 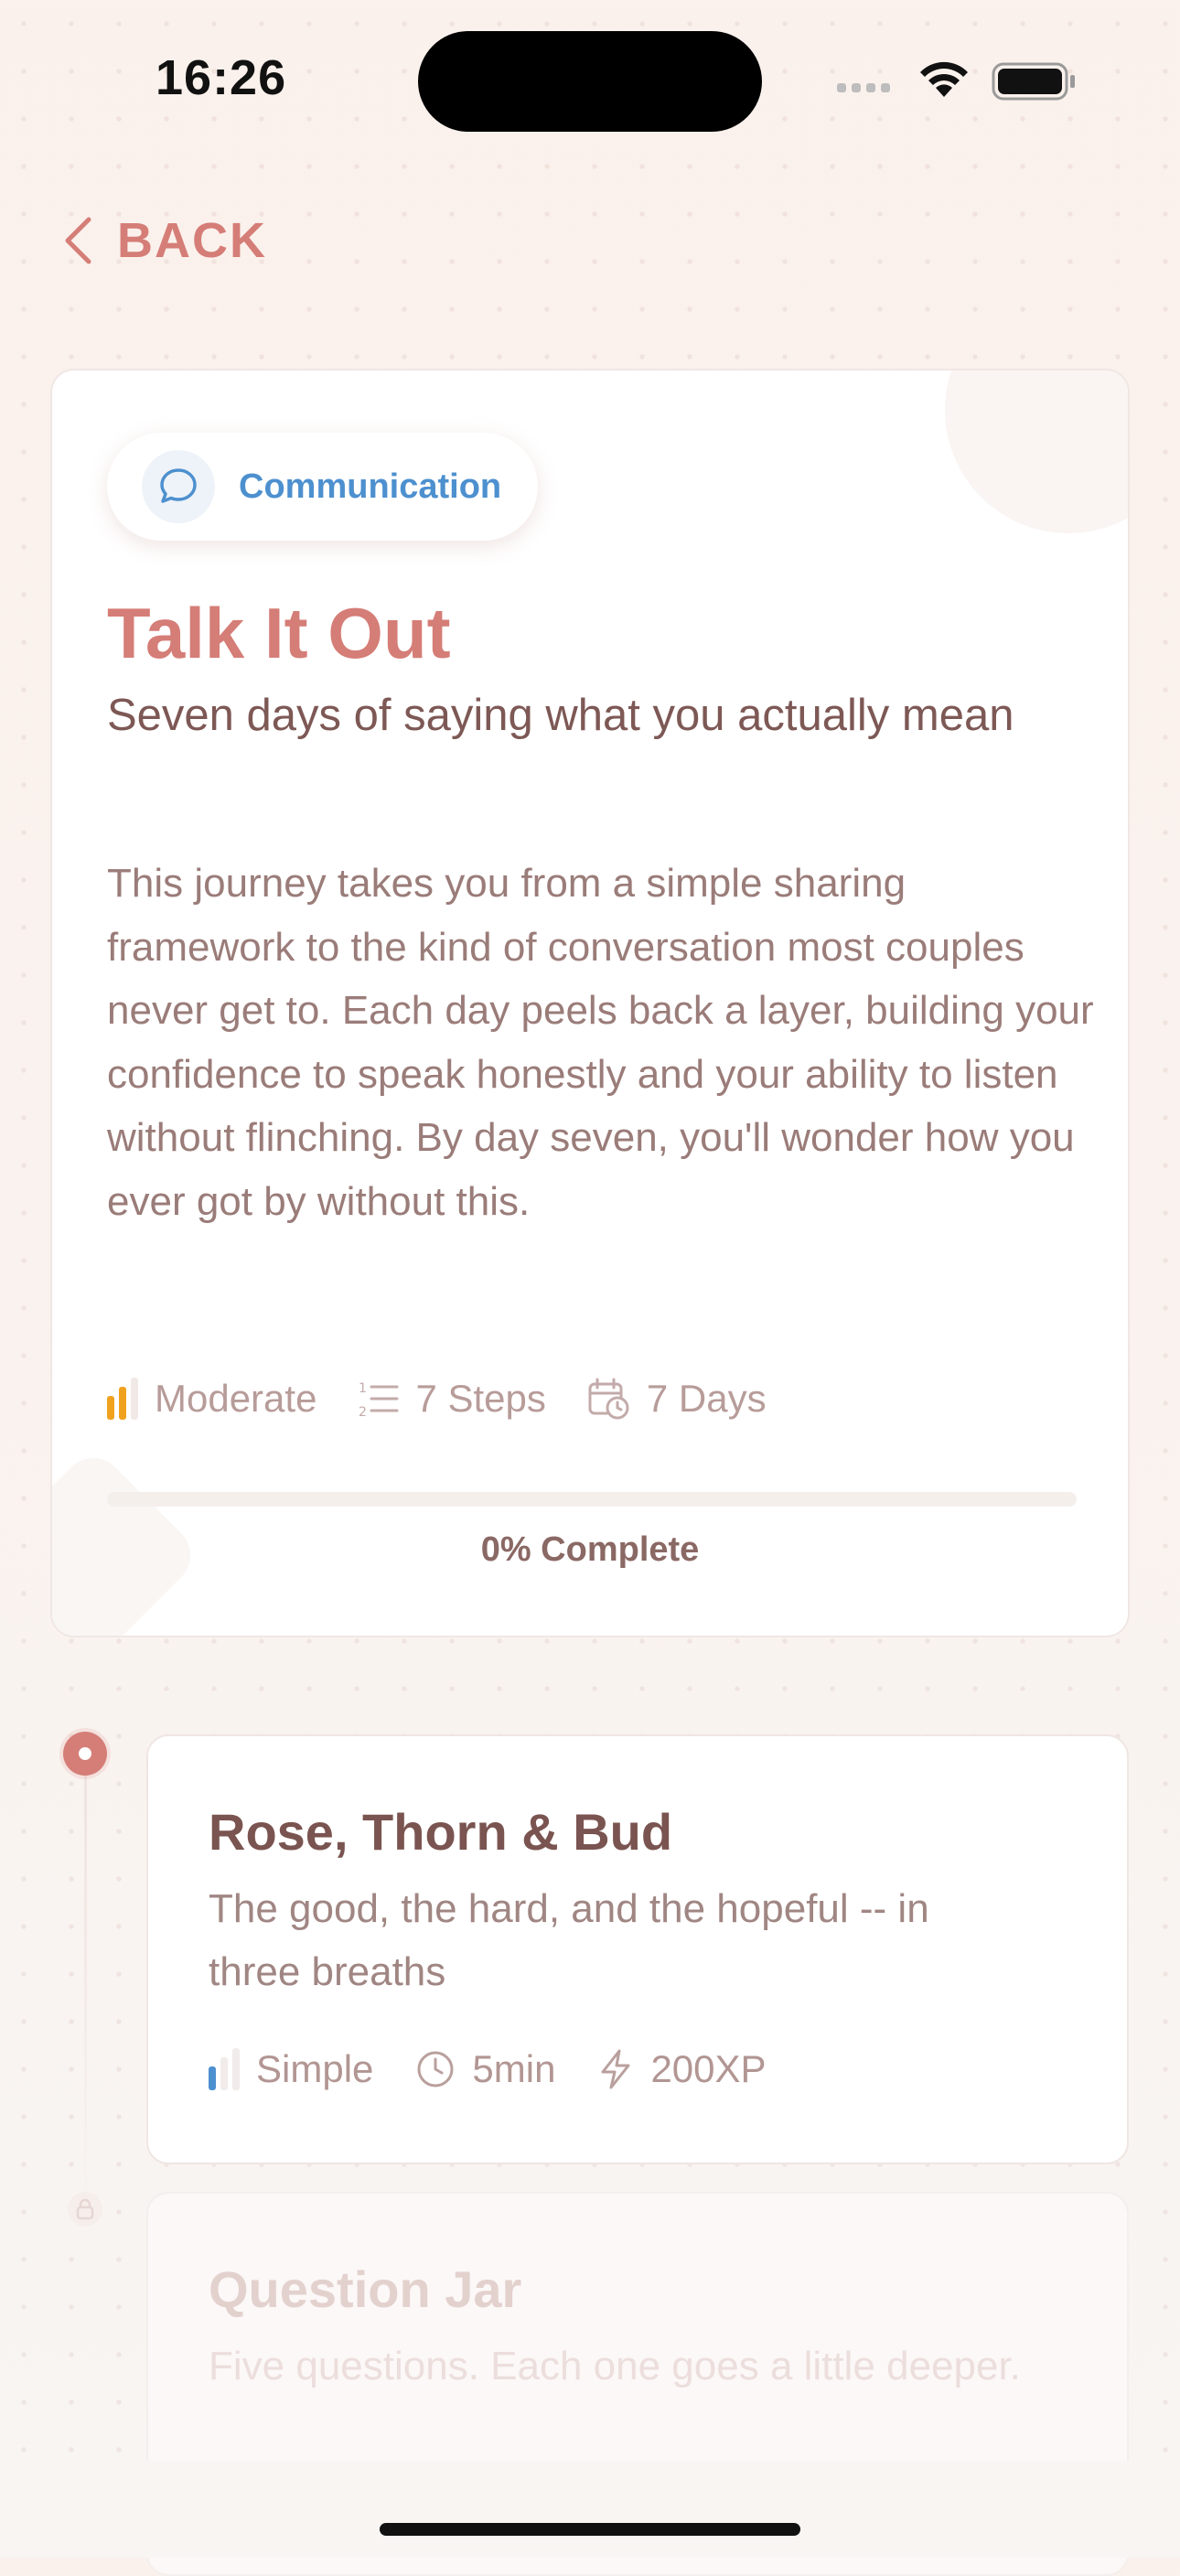 I want to click on status-bar: 16:26, so click(x=590, y=83).